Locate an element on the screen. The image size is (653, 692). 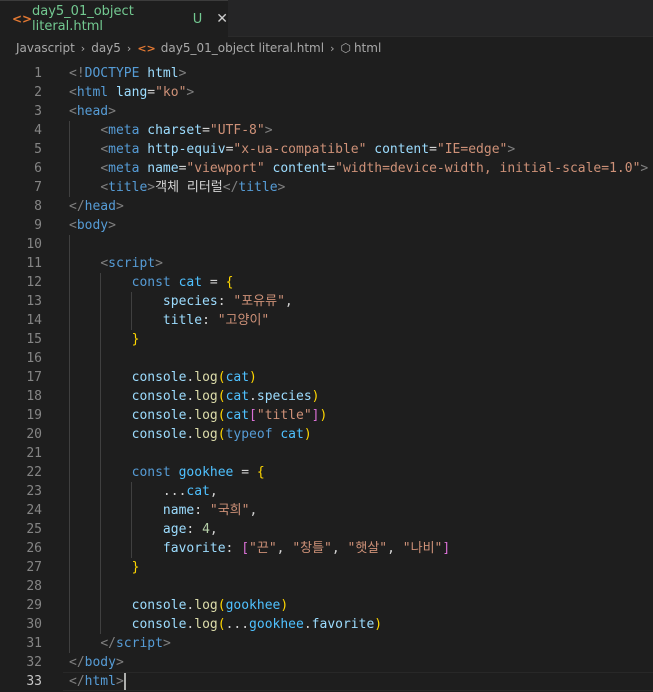
code-token: html is located at coordinates (163, 73).